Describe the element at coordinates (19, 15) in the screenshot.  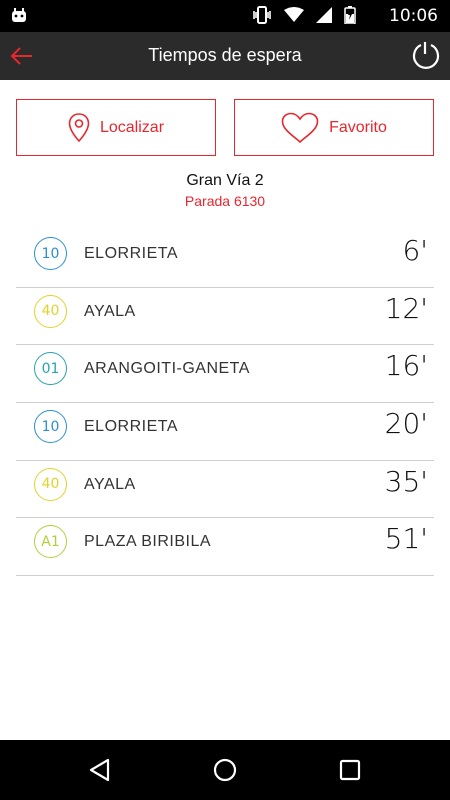
I see `android-notification-icon` at that location.